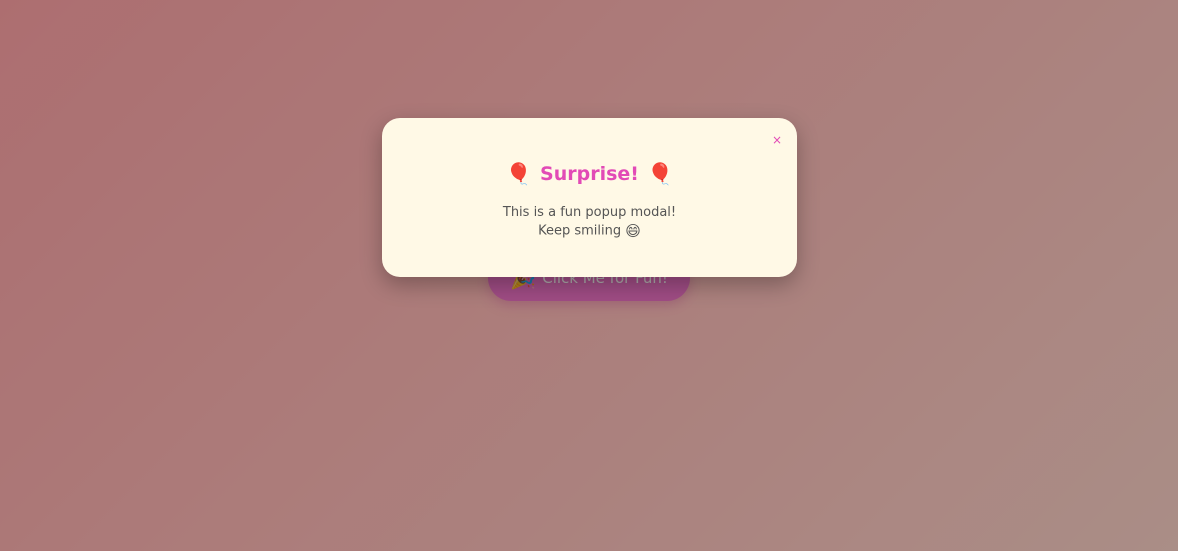 The image size is (1178, 551). Describe the element at coordinates (633, 231) in the screenshot. I see `grinning-face-icon: 😄` at that location.